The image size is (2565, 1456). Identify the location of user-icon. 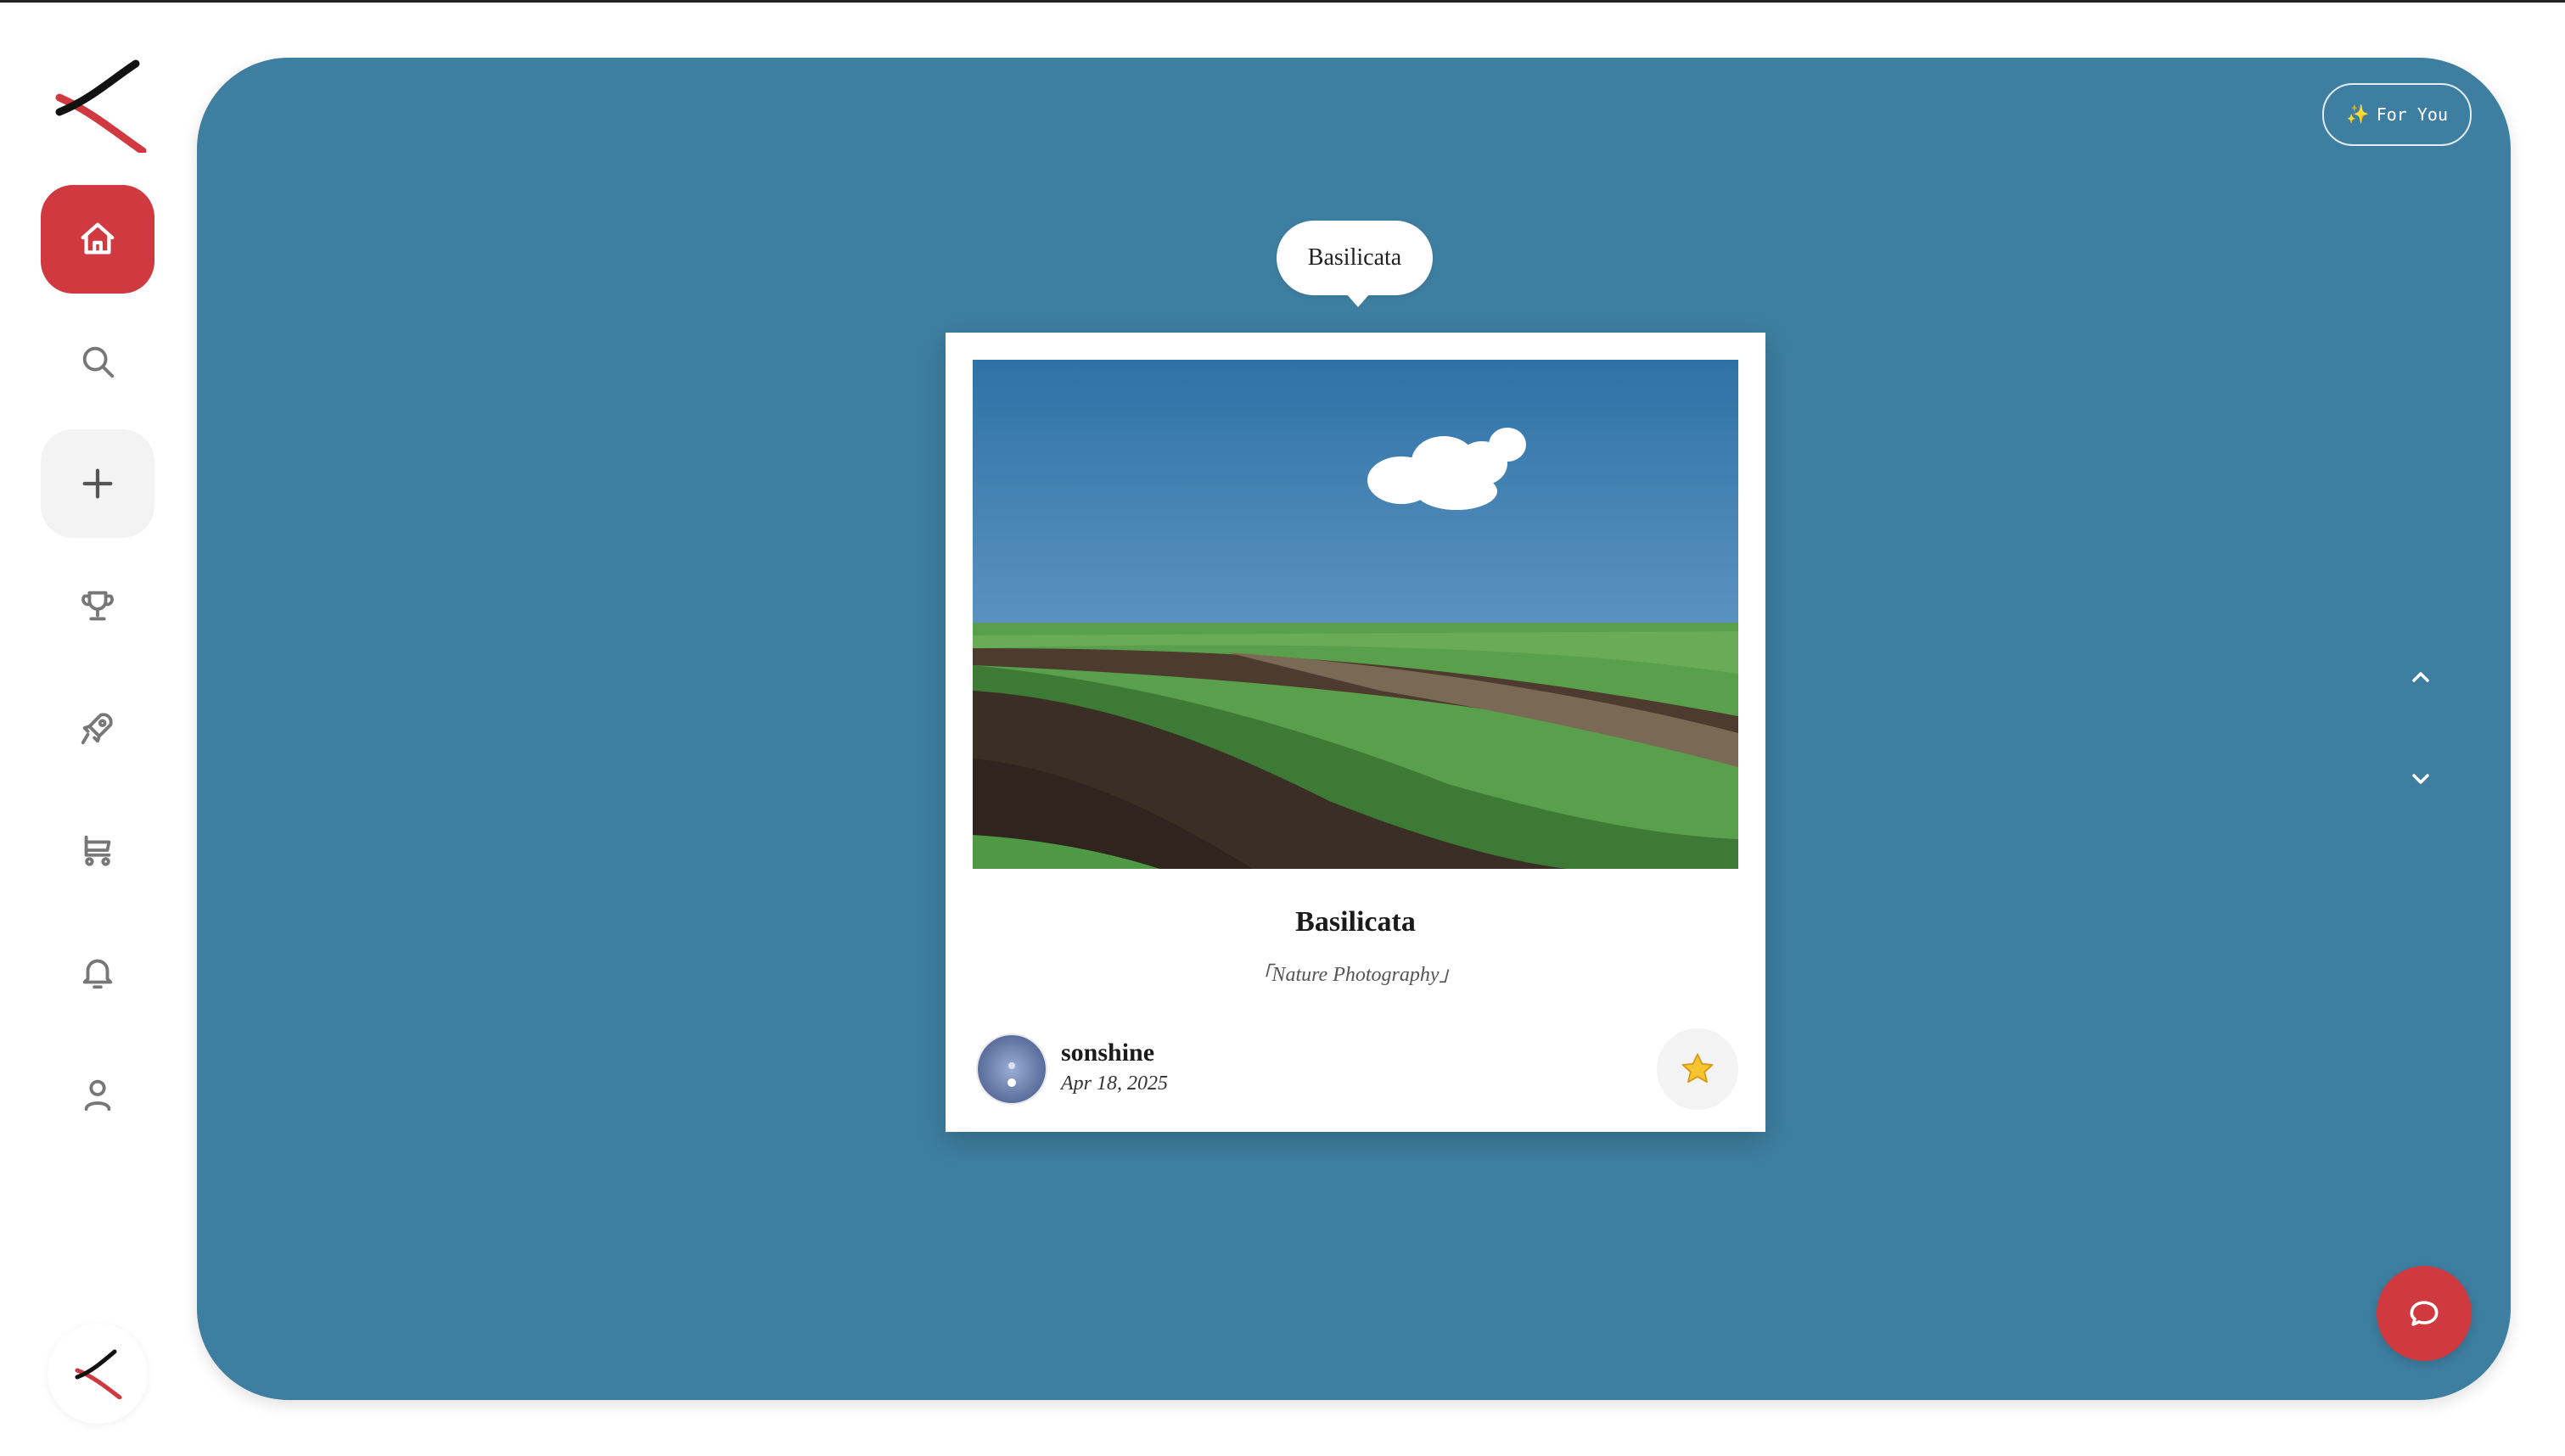
(97, 1095).